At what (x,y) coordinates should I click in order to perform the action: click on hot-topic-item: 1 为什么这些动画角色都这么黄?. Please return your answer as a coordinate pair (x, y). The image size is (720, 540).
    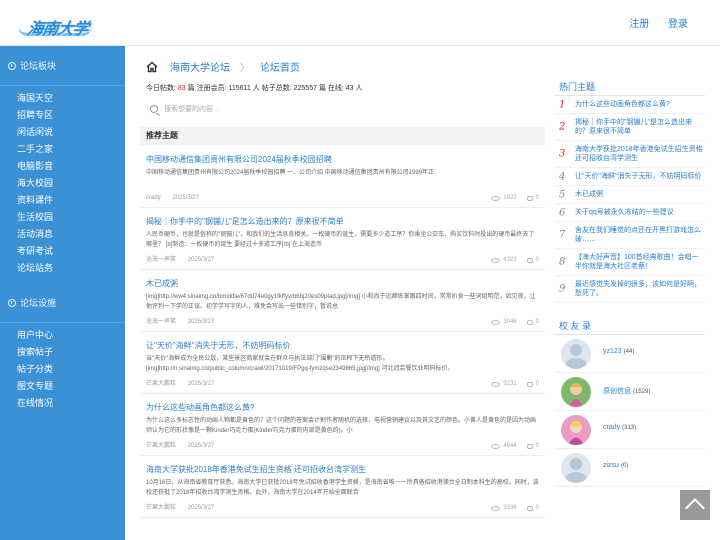
    Looking at the image, I should click on (630, 105).